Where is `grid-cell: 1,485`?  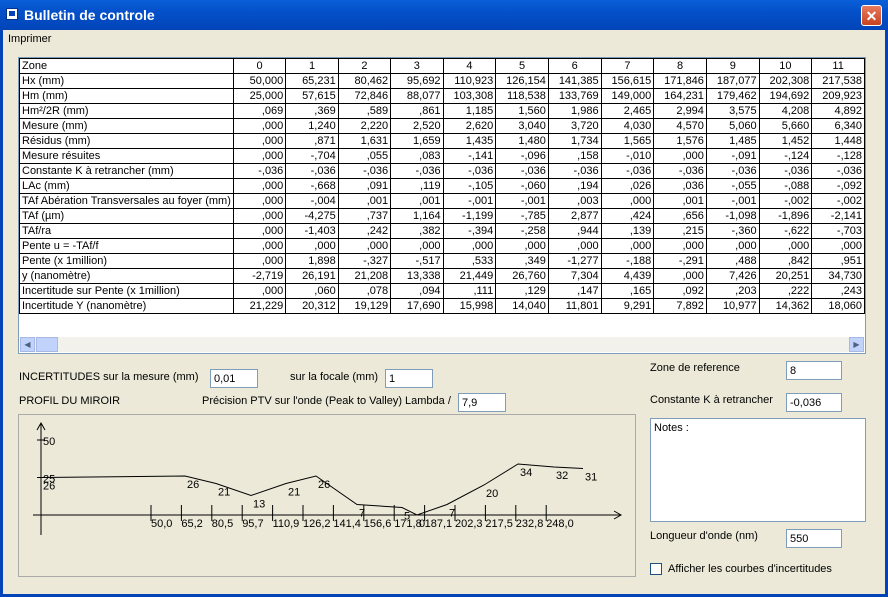 grid-cell: 1,485 is located at coordinates (732, 141).